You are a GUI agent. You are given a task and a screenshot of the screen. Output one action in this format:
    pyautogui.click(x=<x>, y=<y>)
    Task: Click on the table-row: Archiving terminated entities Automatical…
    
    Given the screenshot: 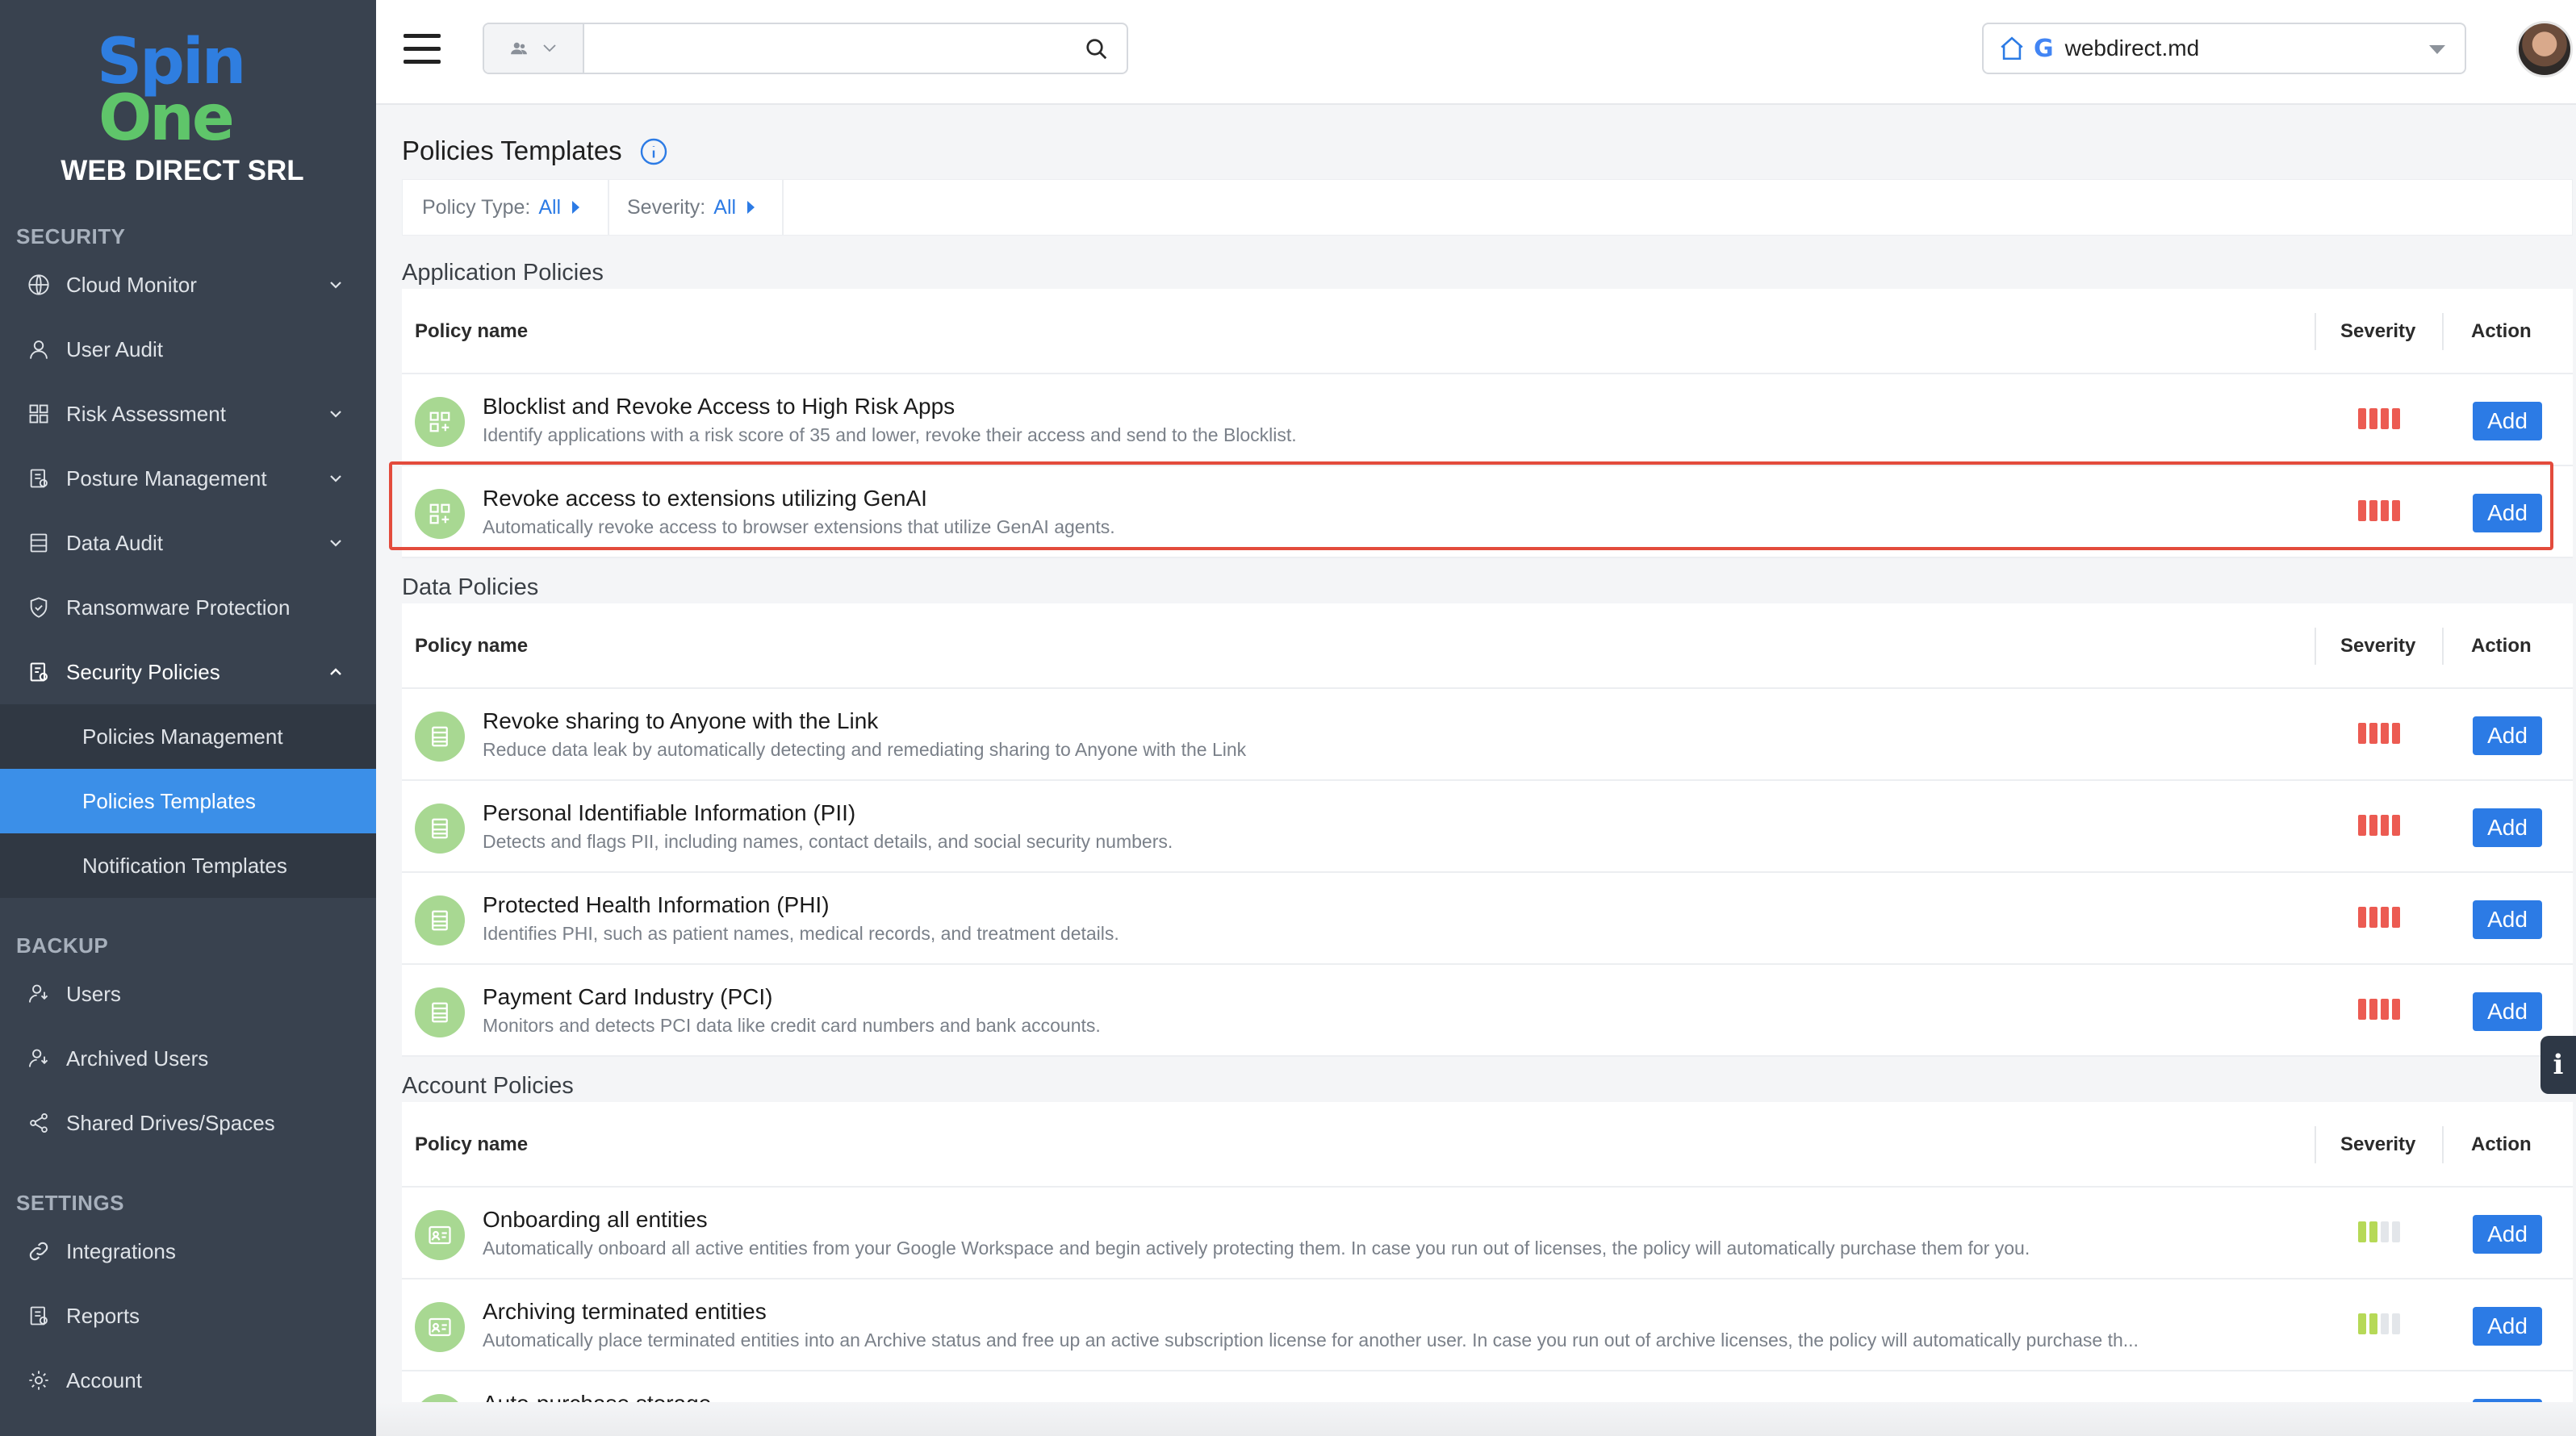 What is the action you would take?
    pyautogui.click(x=1487, y=1325)
    